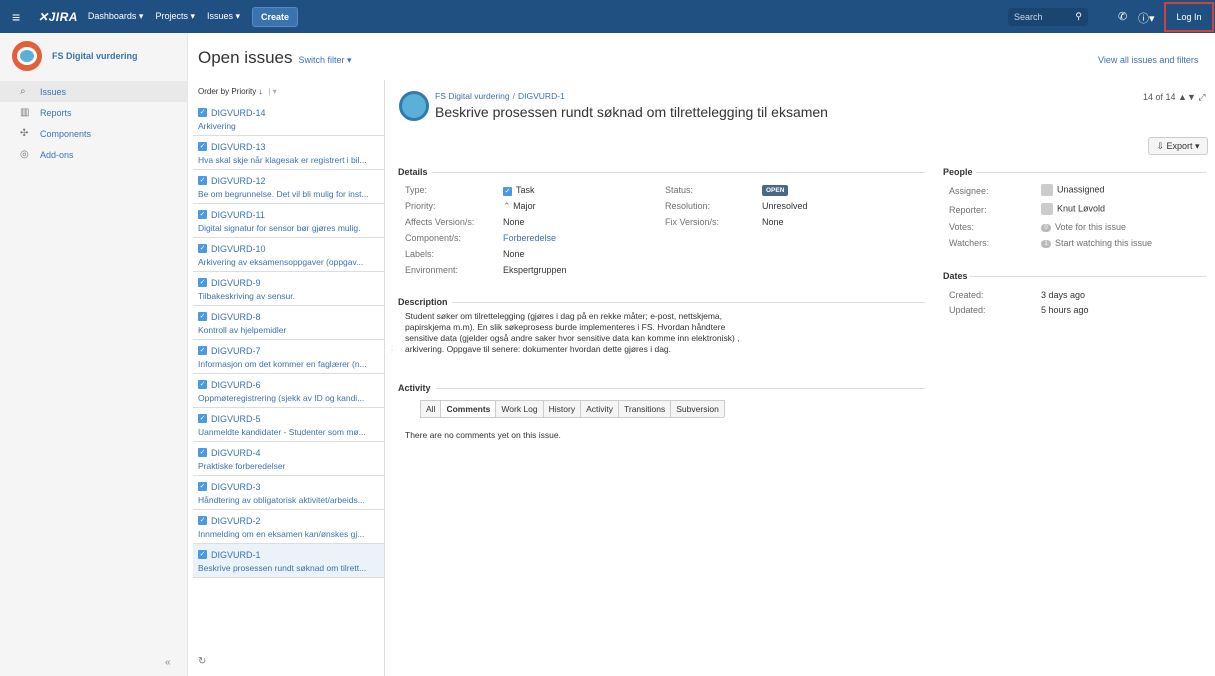  What do you see at coordinates (1160, 145) in the screenshot?
I see `export-icon: ⇩` at bounding box center [1160, 145].